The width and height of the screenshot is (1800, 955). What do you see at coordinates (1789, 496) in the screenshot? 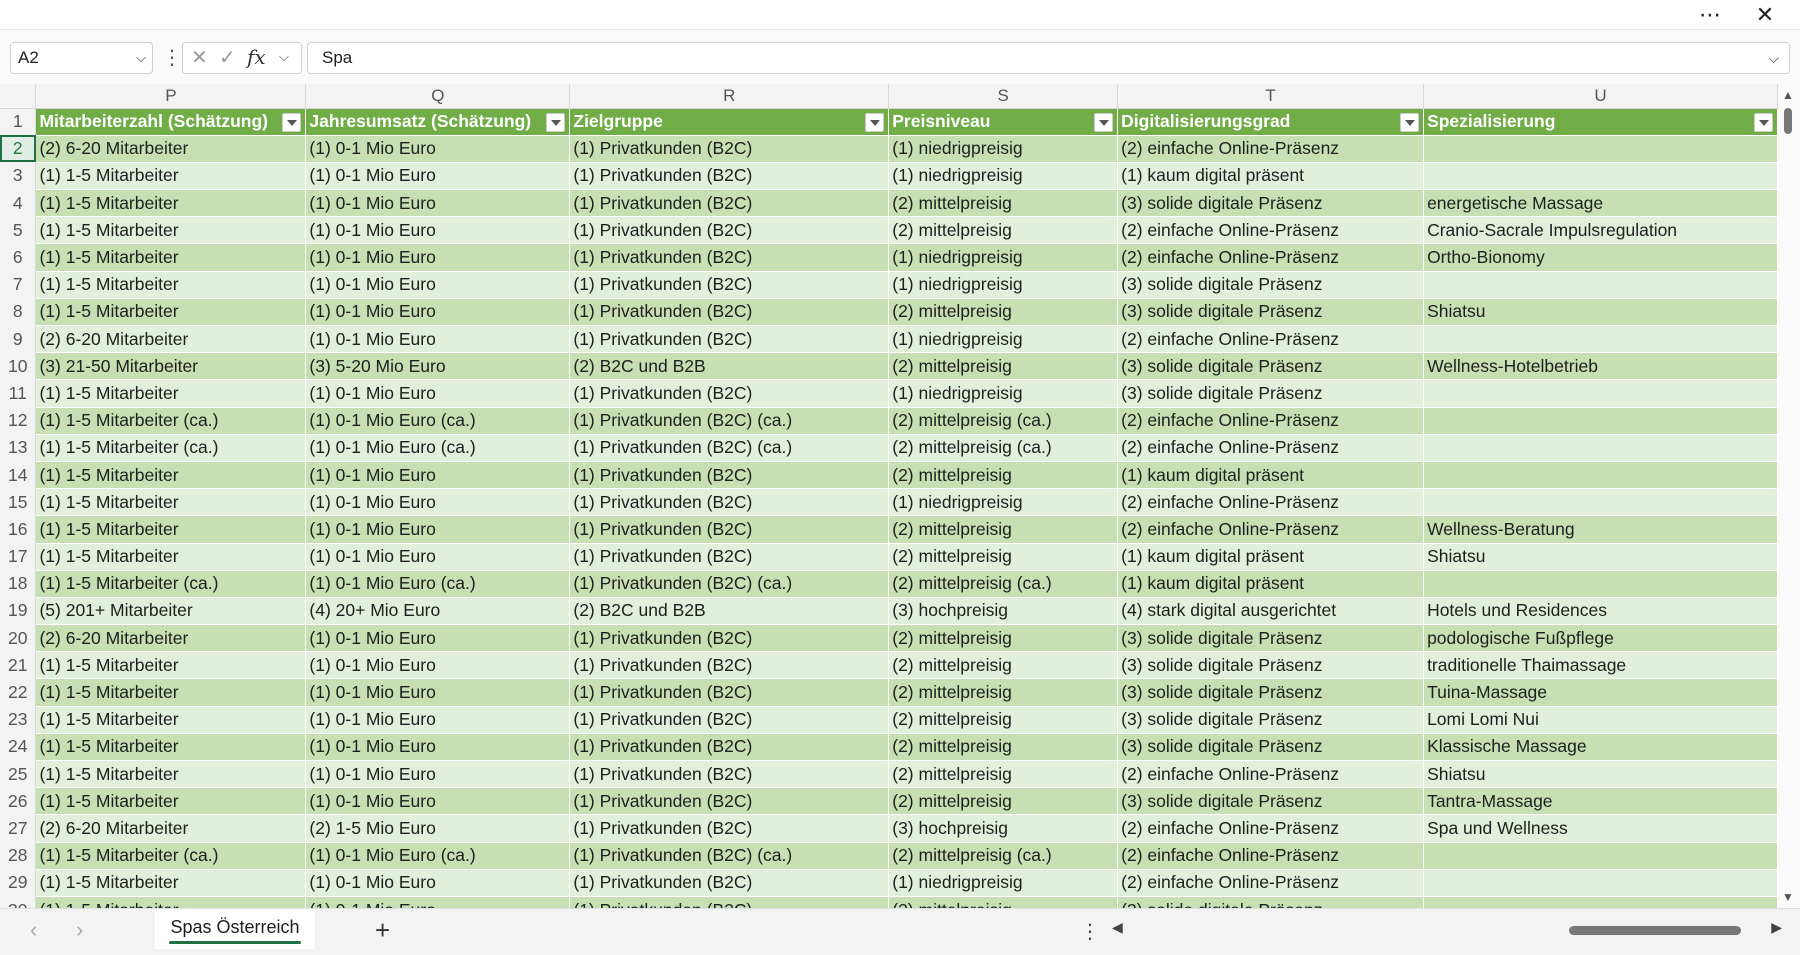
I see `vertical-scrollbar: ▲ ▼` at bounding box center [1789, 496].